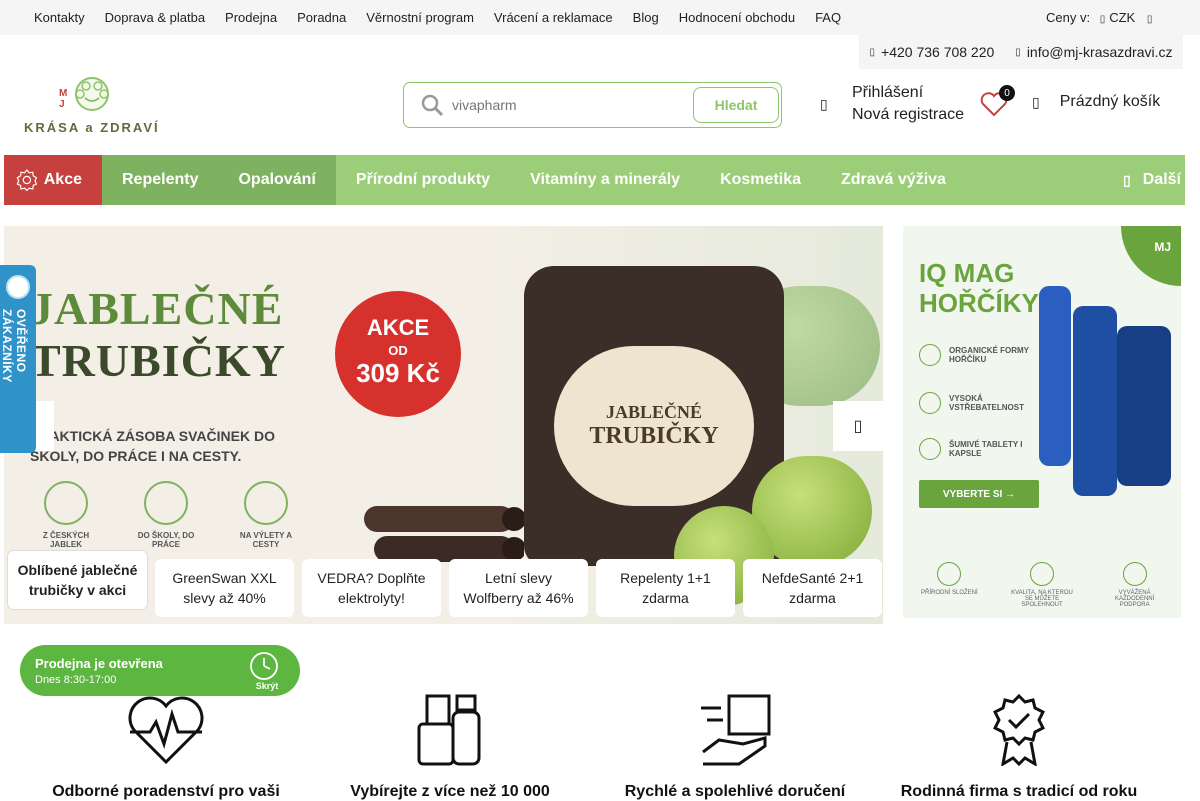 This screenshot has height=801, width=1200. I want to click on email-link: ▯ info@mj-krasazdravi.cz, so click(1093, 52).